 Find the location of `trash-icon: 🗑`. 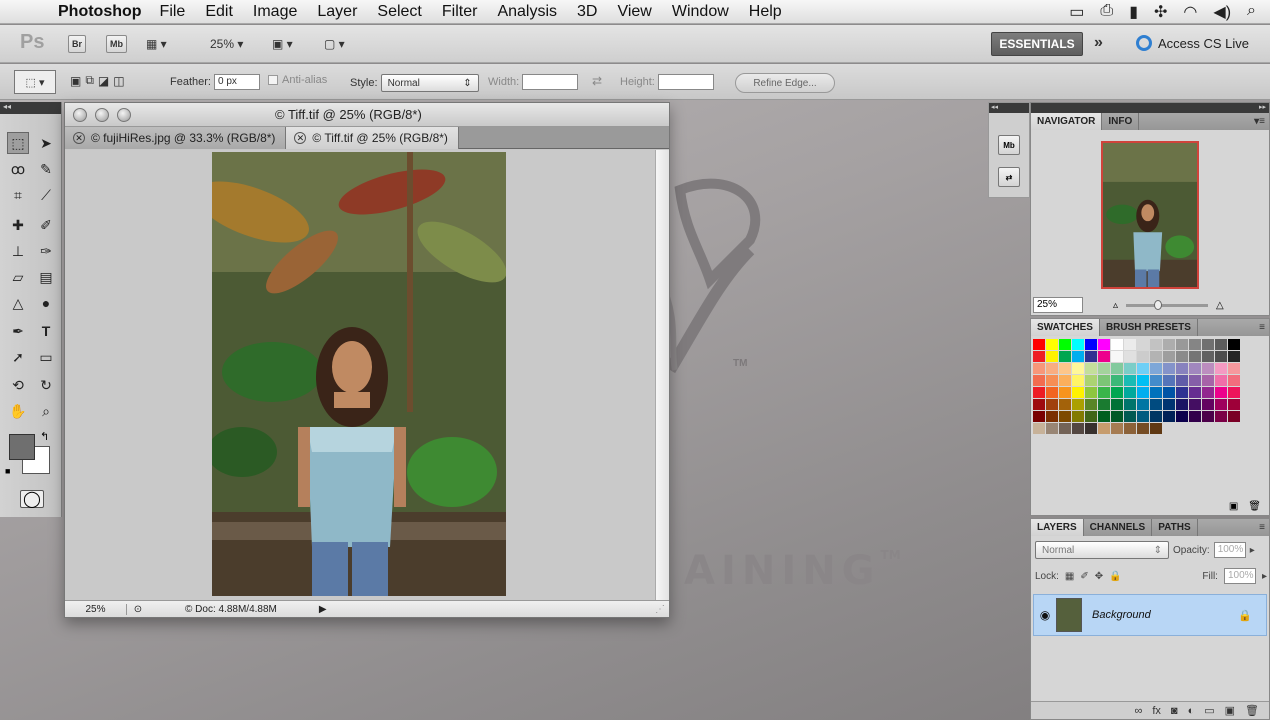

trash-icon: 🗑 is located at coordinates (1254, 506).